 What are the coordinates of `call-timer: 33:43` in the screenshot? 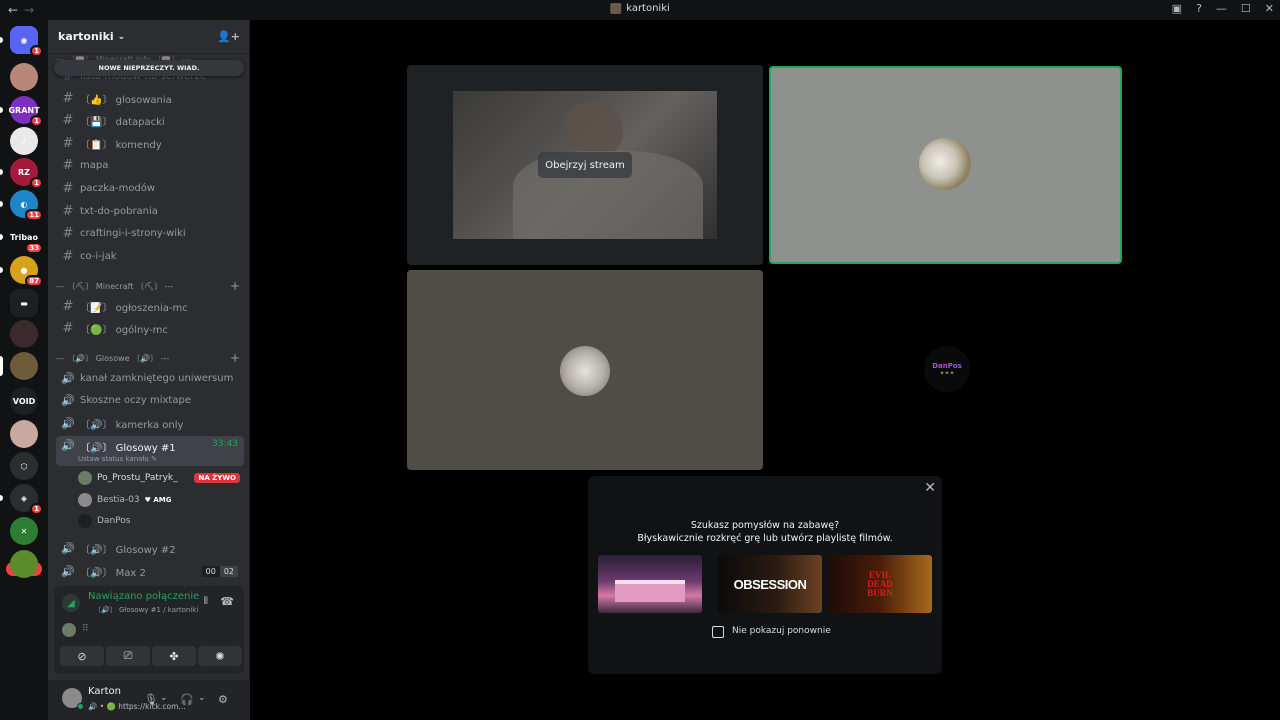 It's located at (225, 444).